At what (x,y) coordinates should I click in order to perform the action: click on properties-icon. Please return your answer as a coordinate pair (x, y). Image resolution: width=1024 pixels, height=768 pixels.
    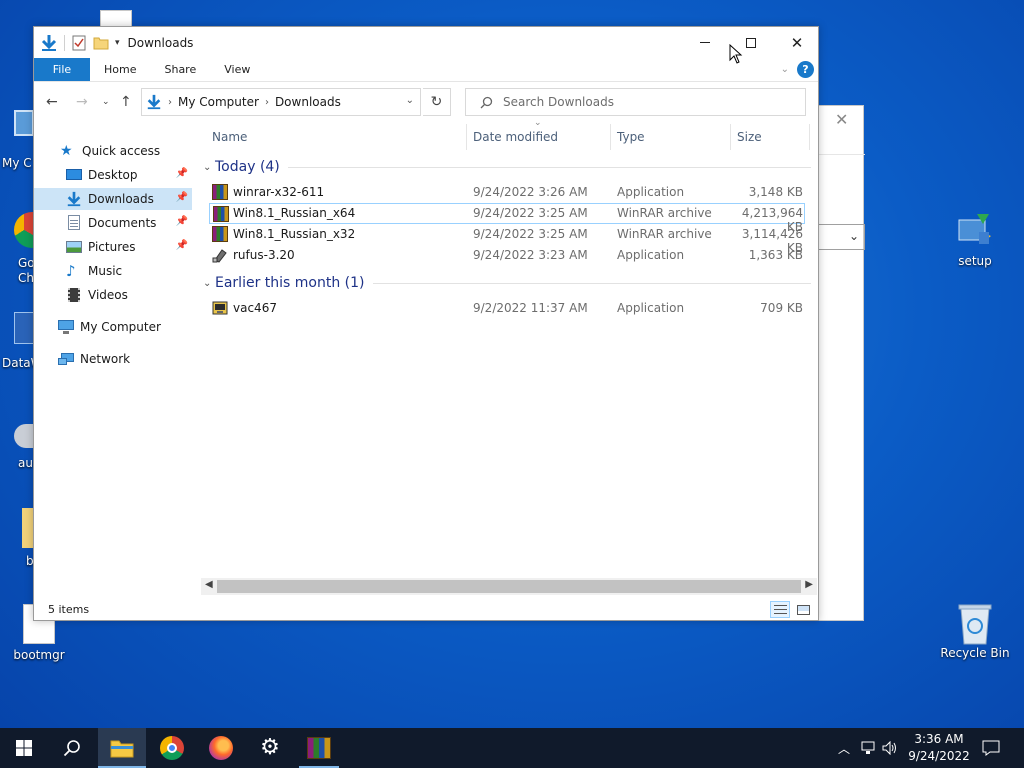
    Looking at the image, I should click on (79, 43).